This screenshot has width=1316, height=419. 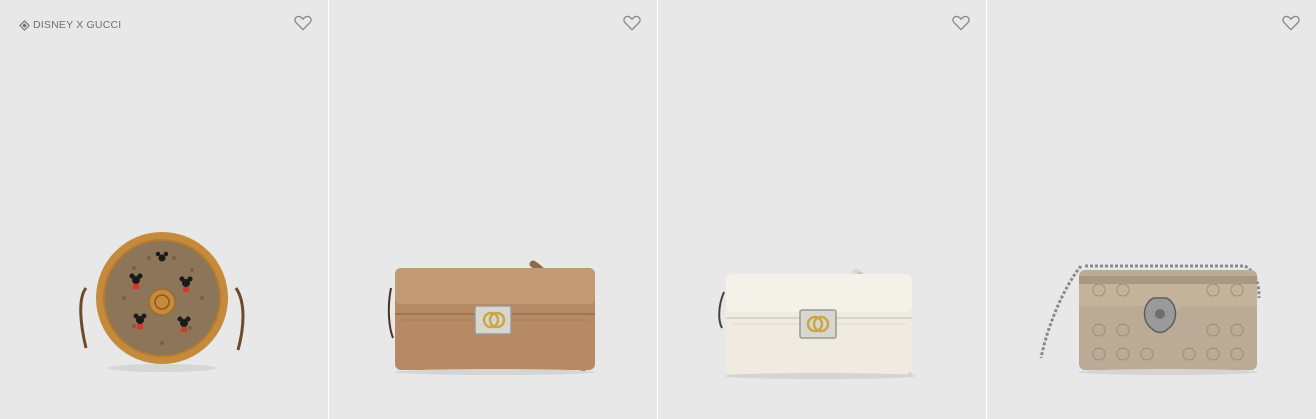 I want to click on product-image-round-bag, so click(x=162, y=300).